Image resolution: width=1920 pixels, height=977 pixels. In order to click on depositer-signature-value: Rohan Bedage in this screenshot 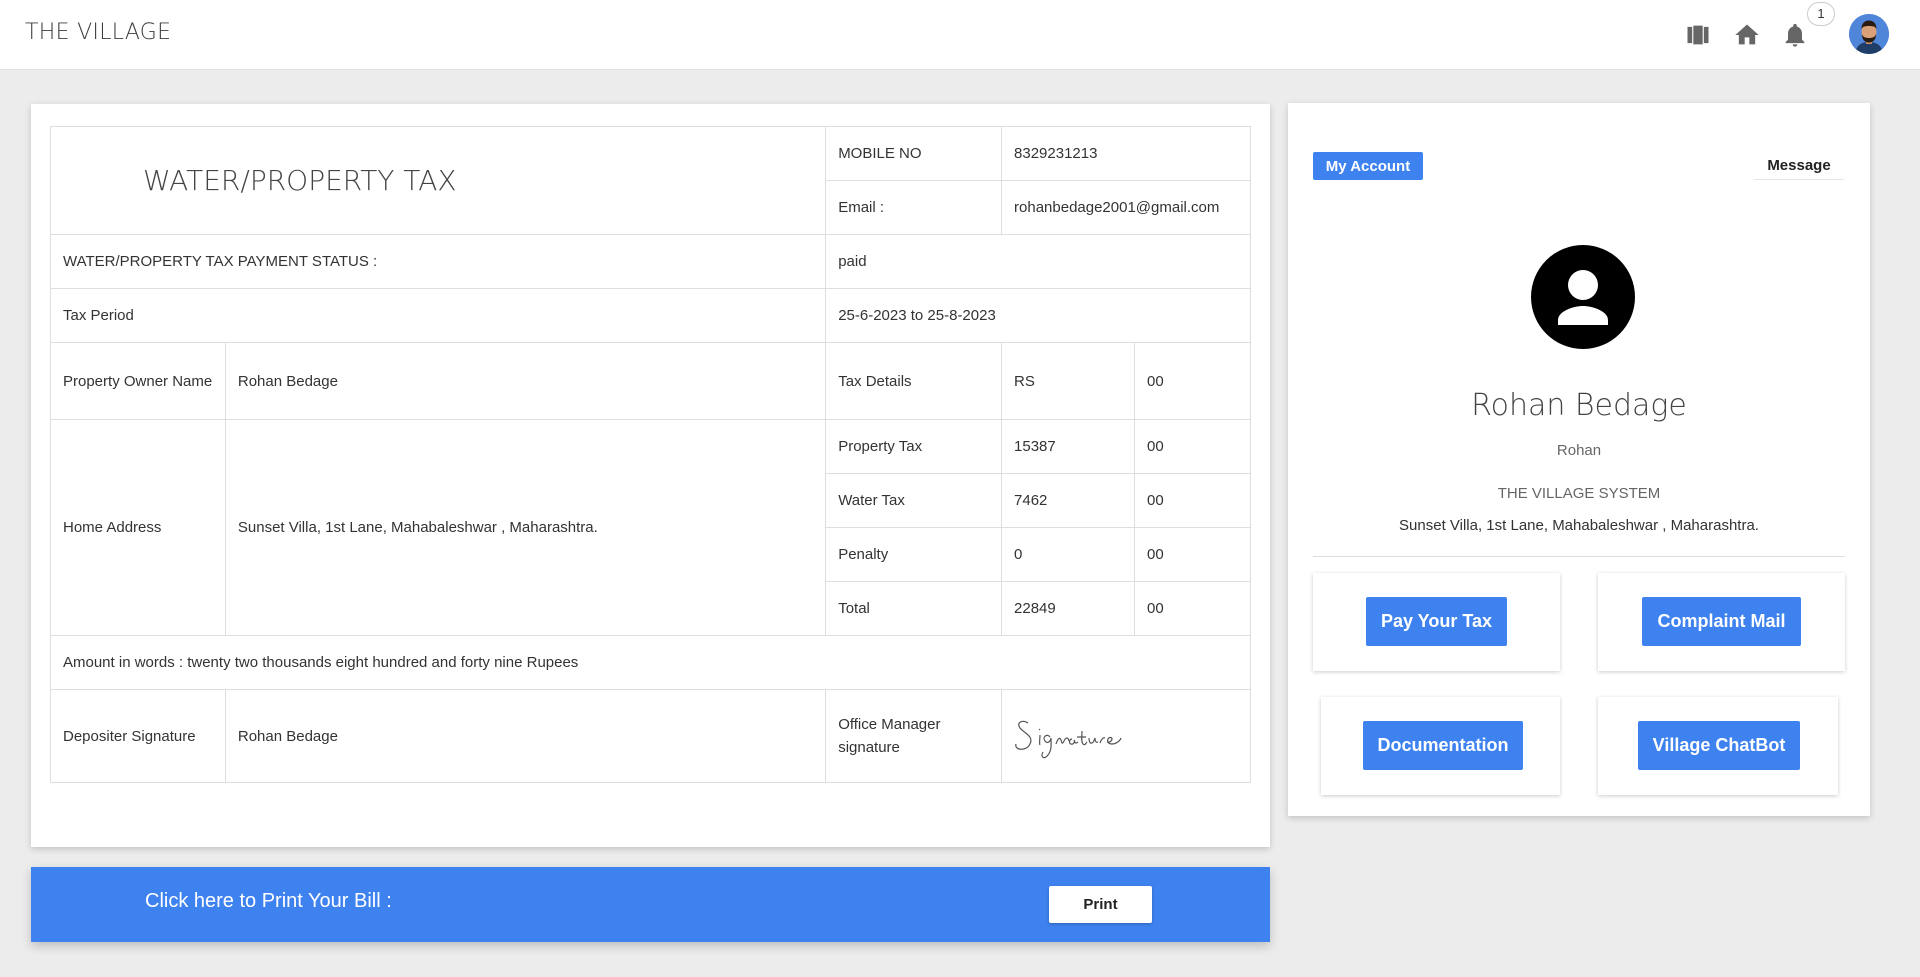, I will do `click(525, 736)`.